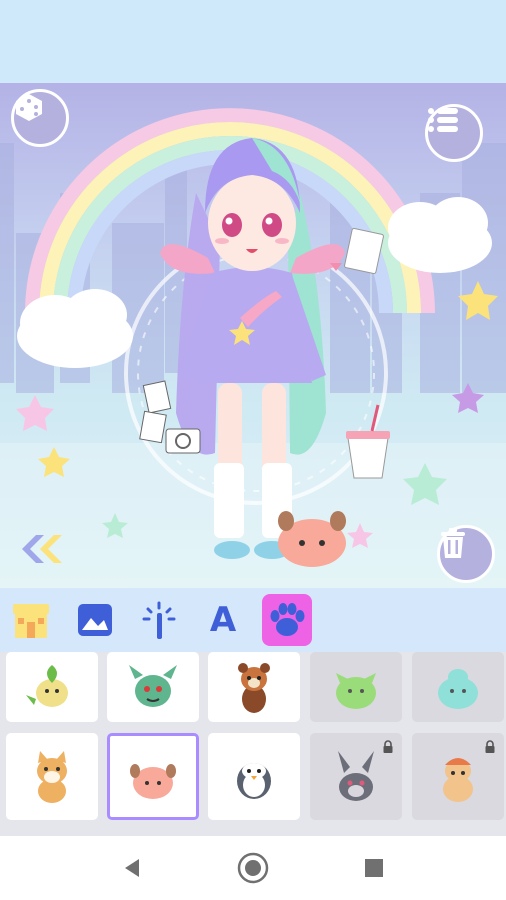 Image resolution: width=506 pixels, height=900 pixels. I want to click on cloud-right, so click(440, 235).